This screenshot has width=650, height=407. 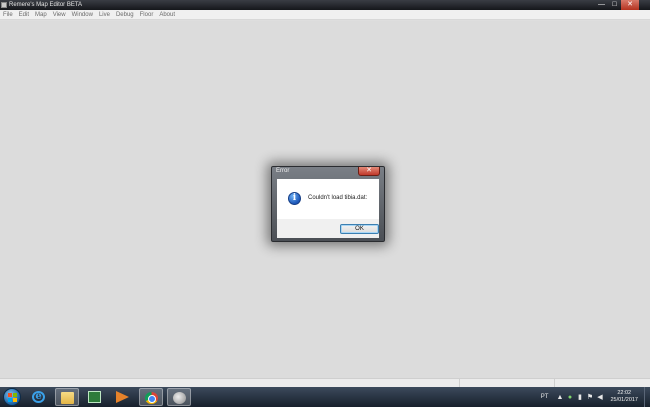 What do you see at coordinates (601, 5) in the screenshot?
I see `minimize-button: —` at bounding box center [601, 5].